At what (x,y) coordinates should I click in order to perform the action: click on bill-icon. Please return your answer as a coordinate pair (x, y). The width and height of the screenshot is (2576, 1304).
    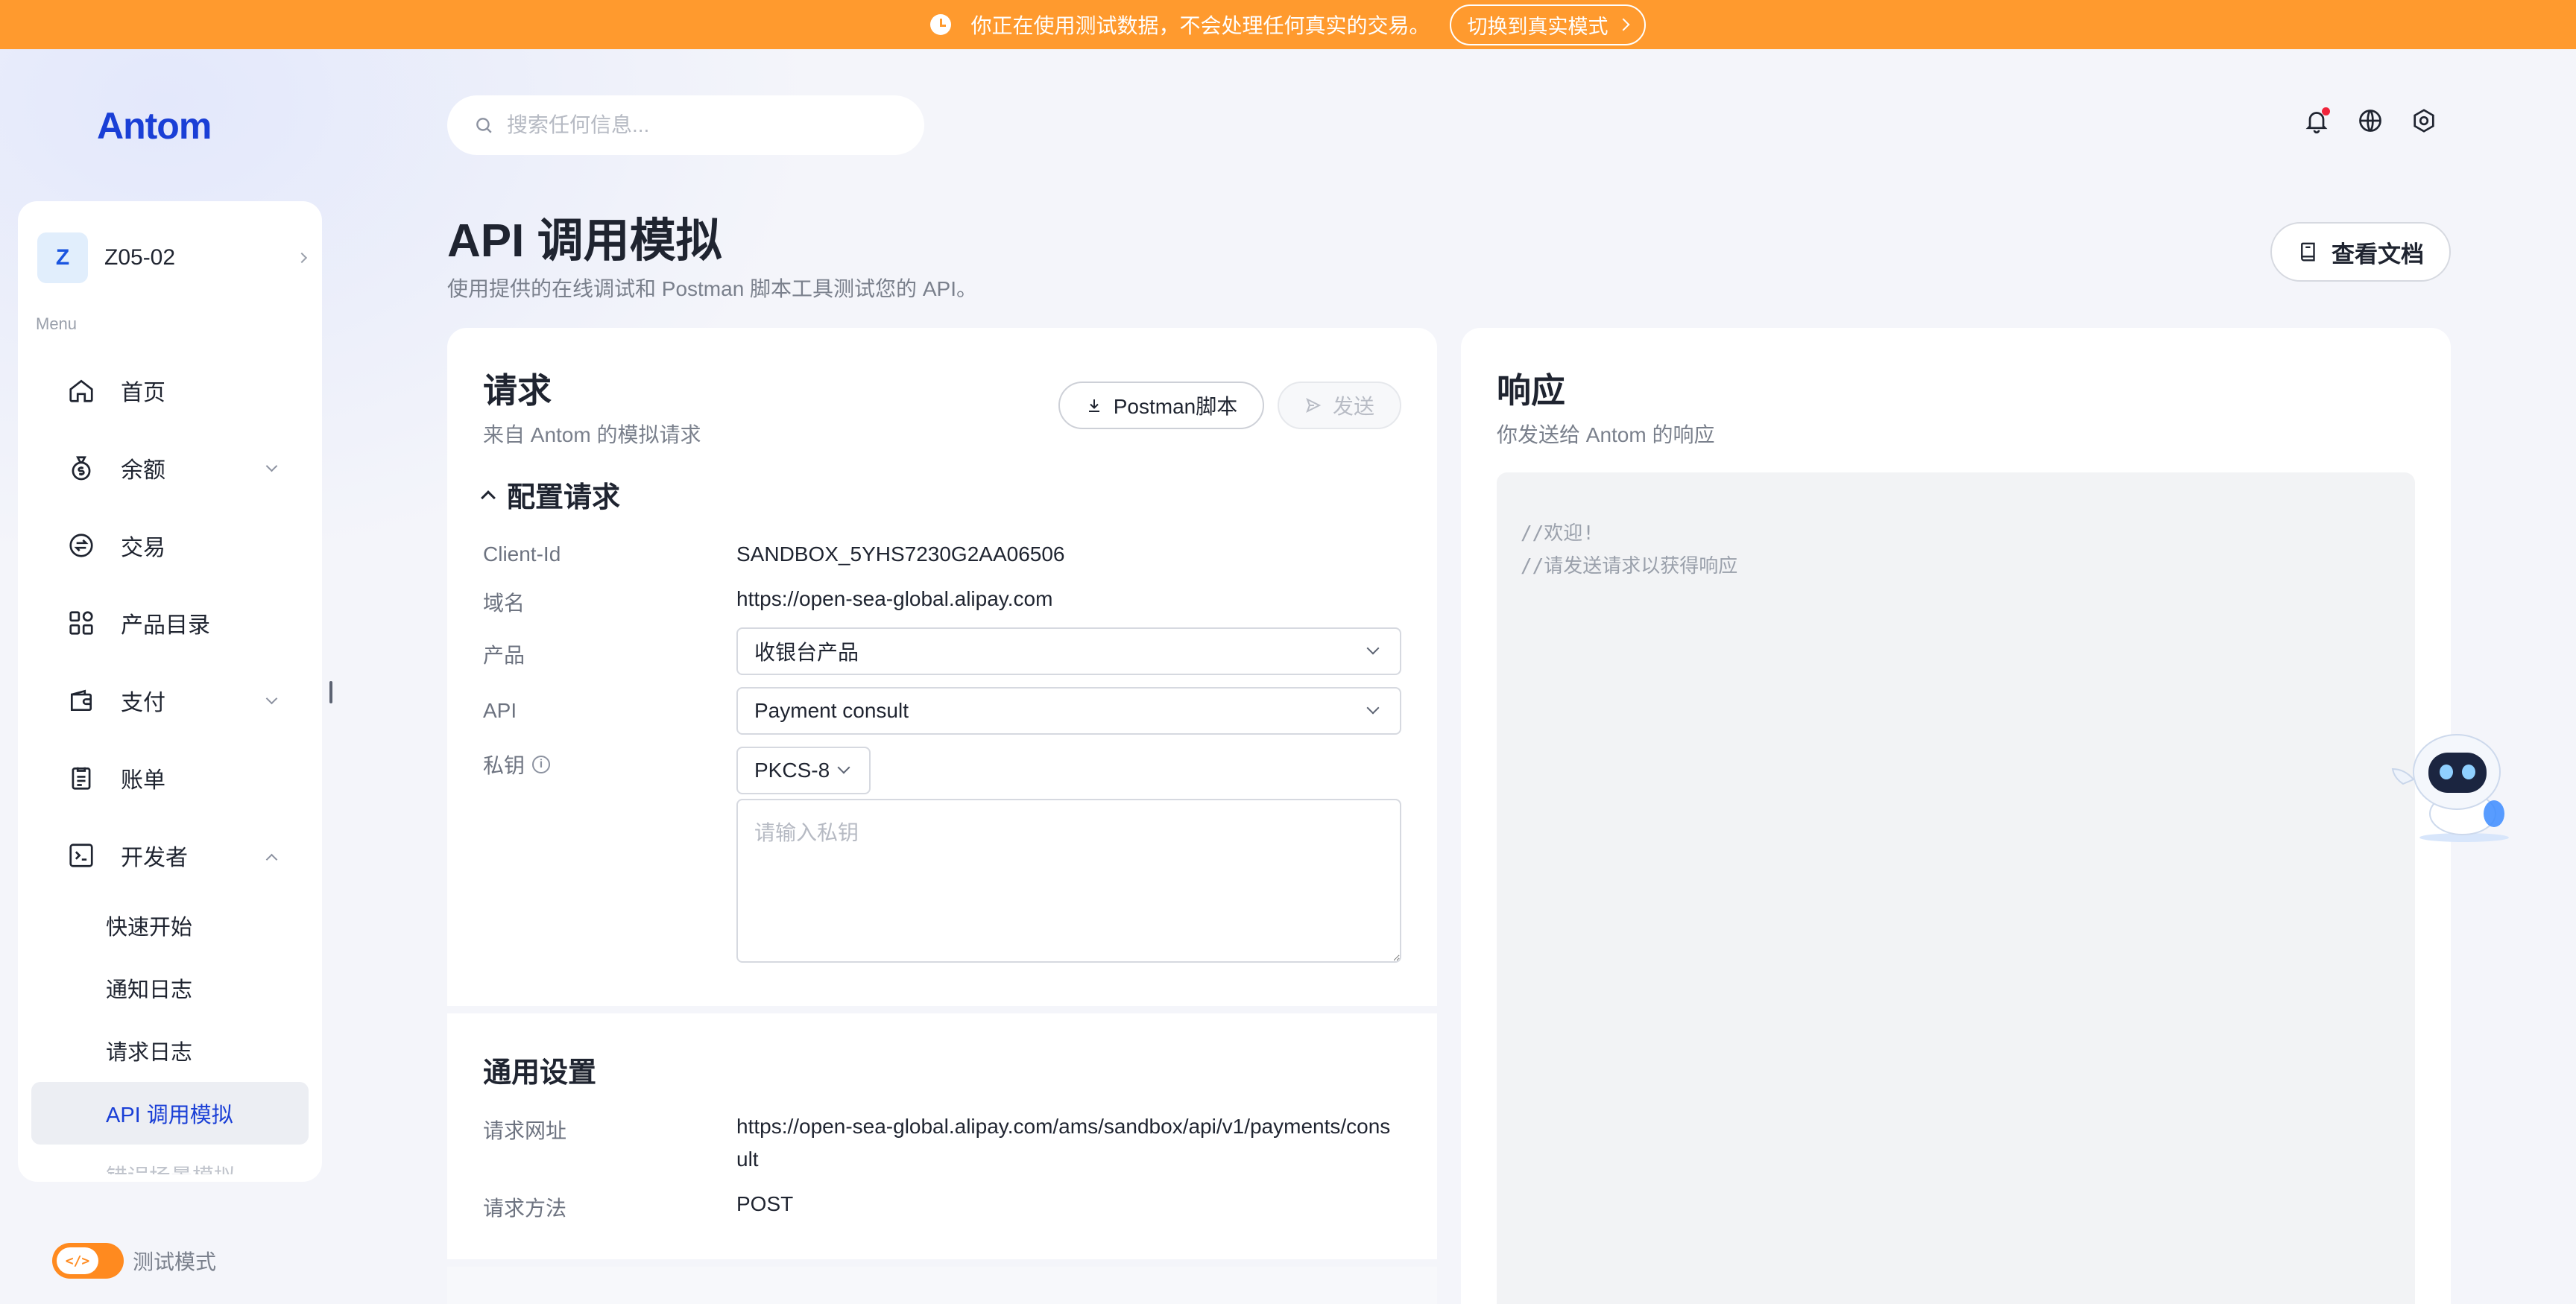
    Looking at the image, I should click on (81, 778).